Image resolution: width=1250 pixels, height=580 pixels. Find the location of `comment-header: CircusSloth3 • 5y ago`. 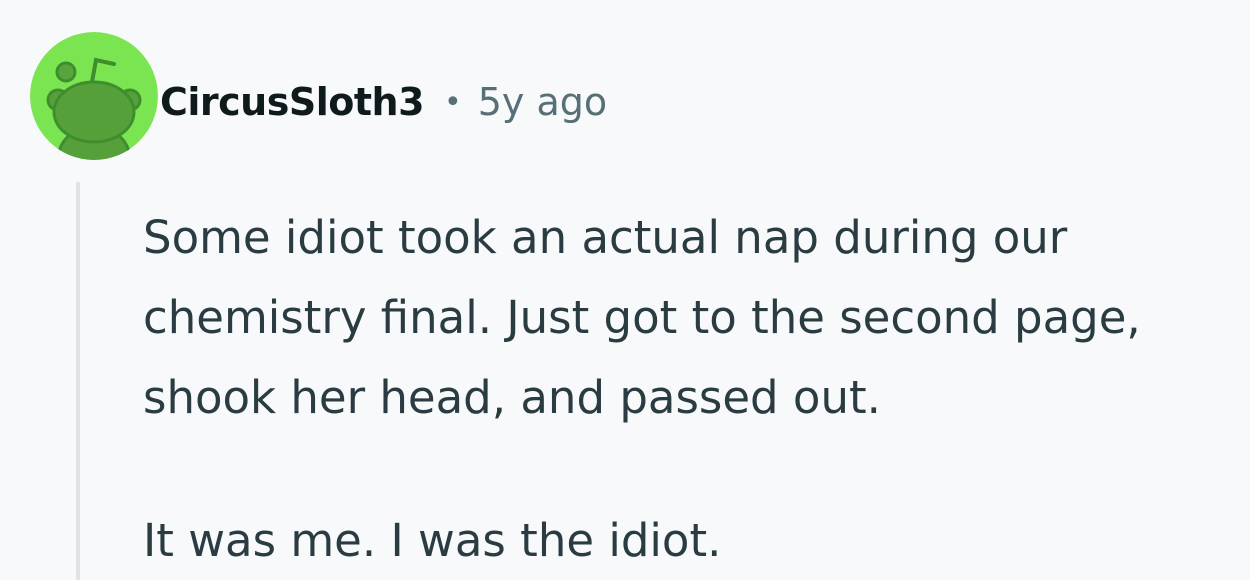

comment-header: CircusSloth3 • 5y ago is located at coordinates (383, 102).